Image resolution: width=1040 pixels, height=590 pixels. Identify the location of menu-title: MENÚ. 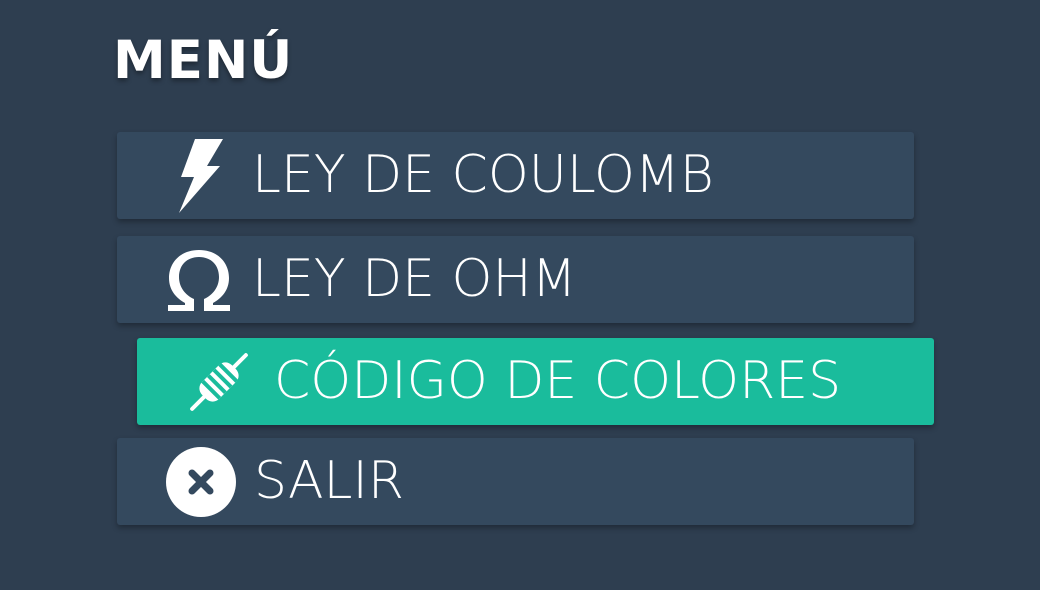
(203, 60).